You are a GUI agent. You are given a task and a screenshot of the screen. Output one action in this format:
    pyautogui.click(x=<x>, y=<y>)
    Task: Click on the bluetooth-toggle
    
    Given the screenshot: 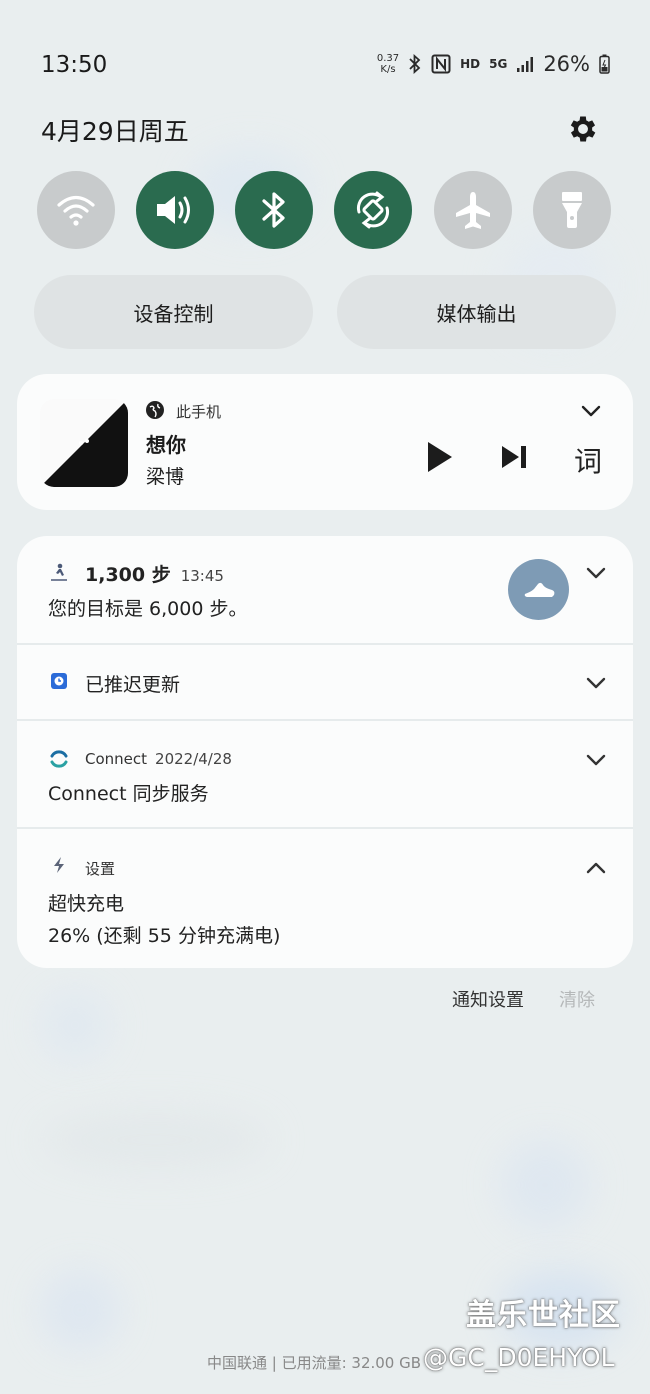 What is the action you would take?
    pyautogui.click(x=274, y=210)
    